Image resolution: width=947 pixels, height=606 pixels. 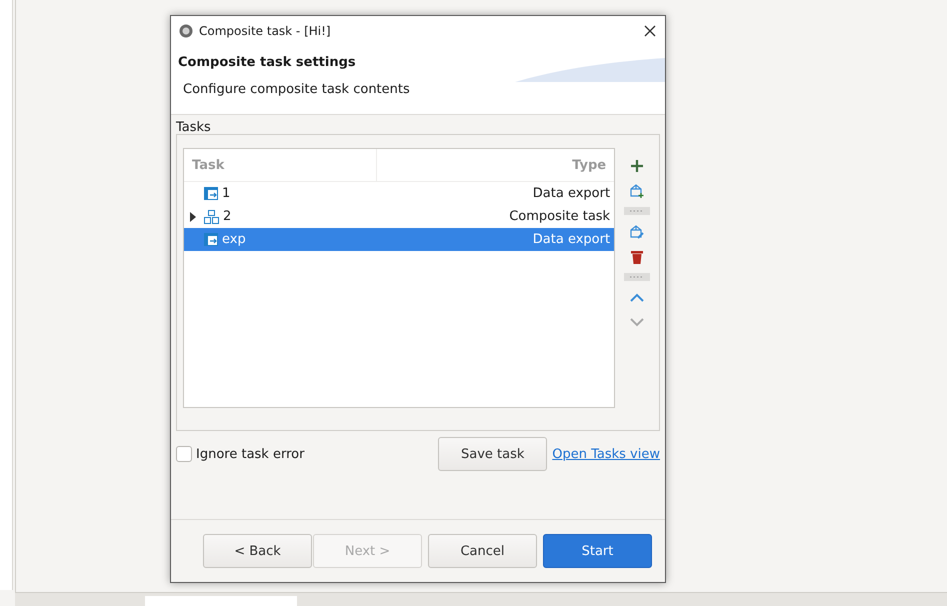 I want to click on checkbox-label: Ignore task error, so click(x=250, y=454).